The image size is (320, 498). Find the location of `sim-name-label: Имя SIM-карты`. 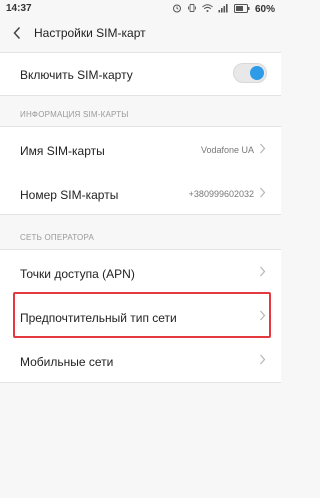

sim-name-label: Имя SIM-карты is located at coordinates (62, 151).